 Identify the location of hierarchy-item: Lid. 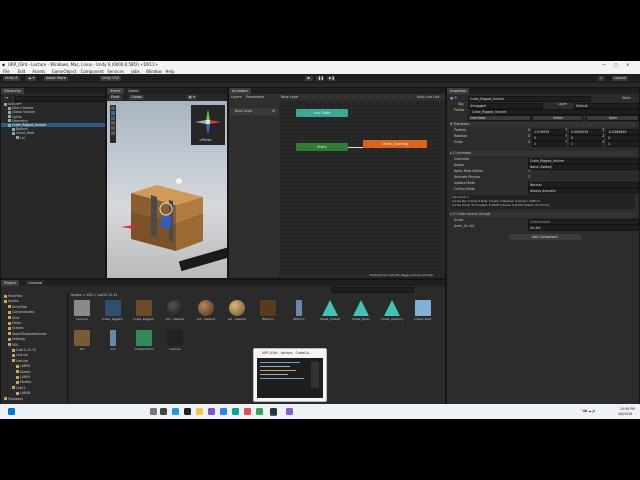
(53, 138).